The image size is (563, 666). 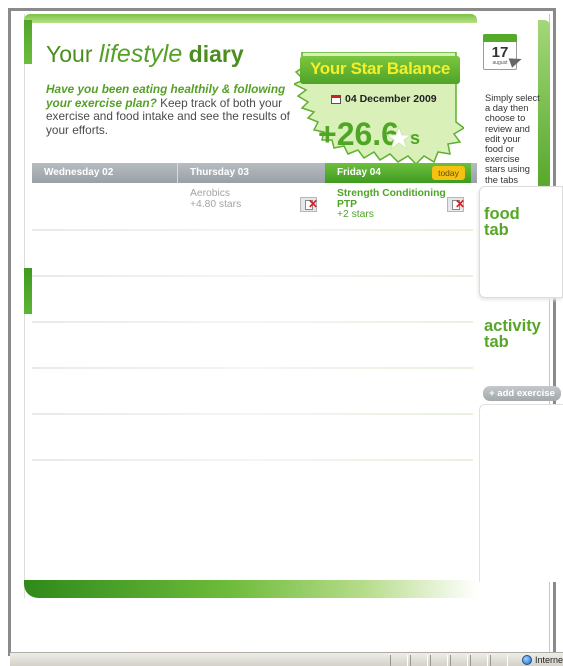 I want to click on tab-food-line2: tab, so click(x=496, y=230).